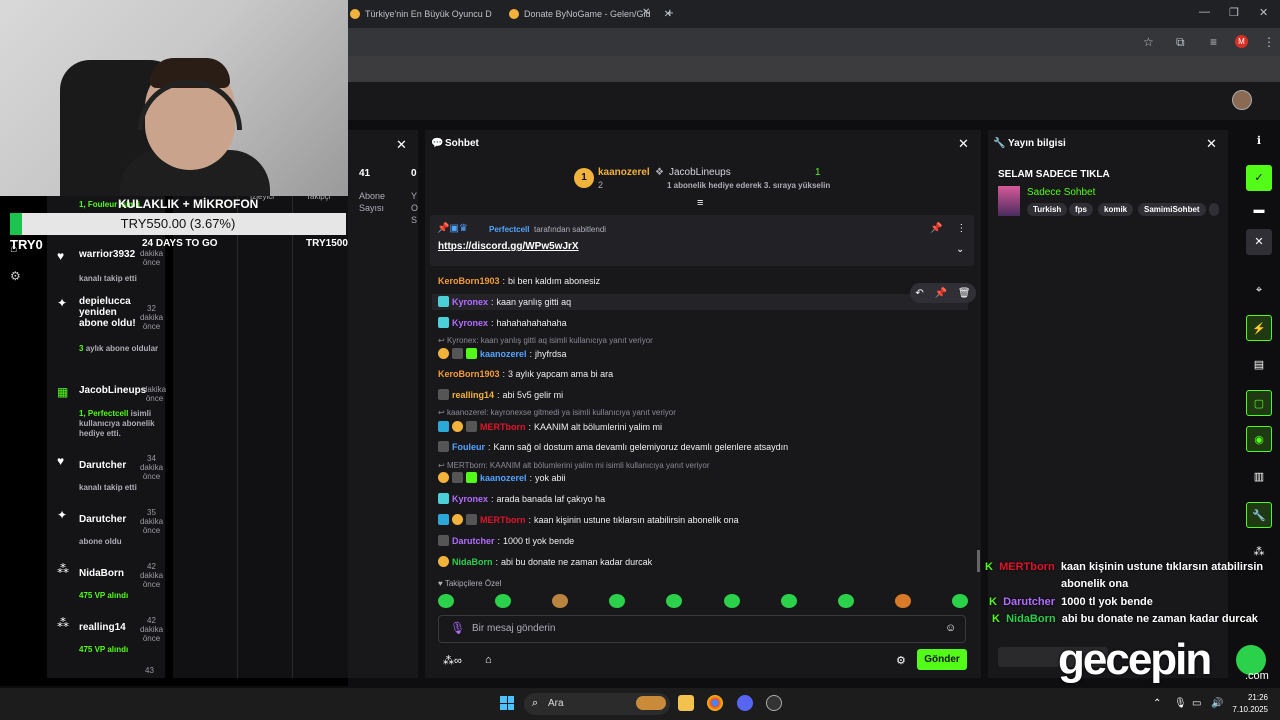 Image resolution: width=1280 pixels, height=720 pixels. I want to click on windows-start-icon, so click(507, 703).